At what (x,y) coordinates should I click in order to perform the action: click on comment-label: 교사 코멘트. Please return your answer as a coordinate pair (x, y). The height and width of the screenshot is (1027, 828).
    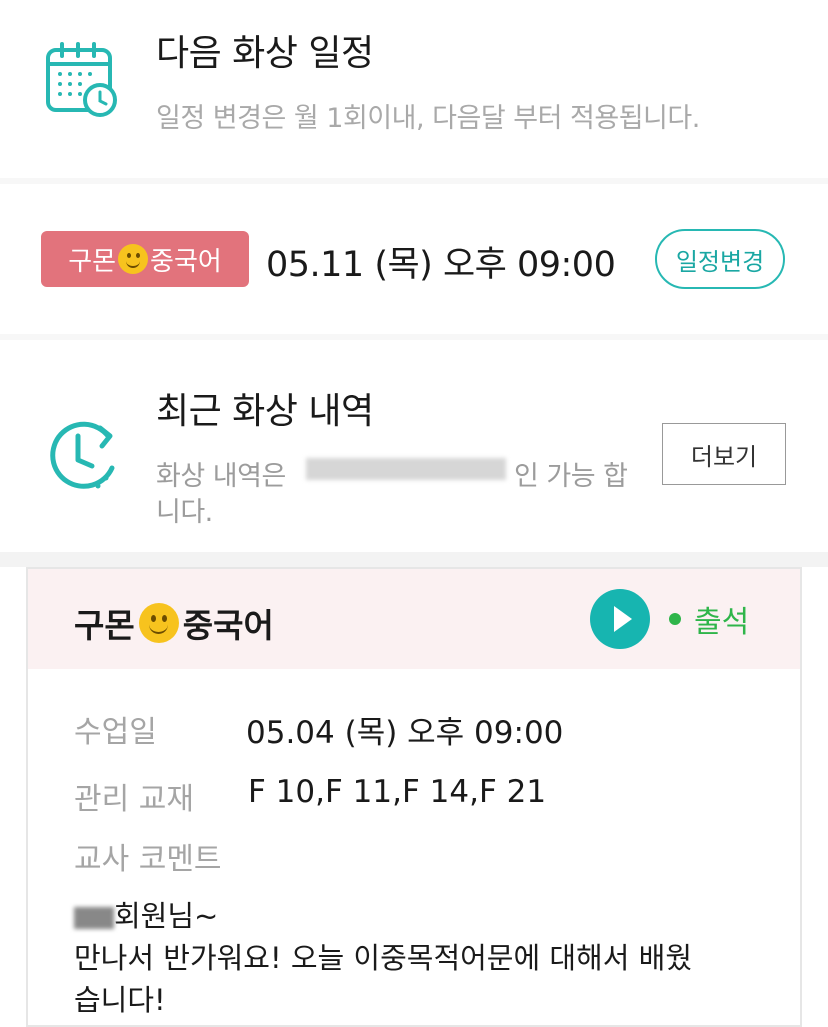
    Looking at the image, I should click on (148, 859).